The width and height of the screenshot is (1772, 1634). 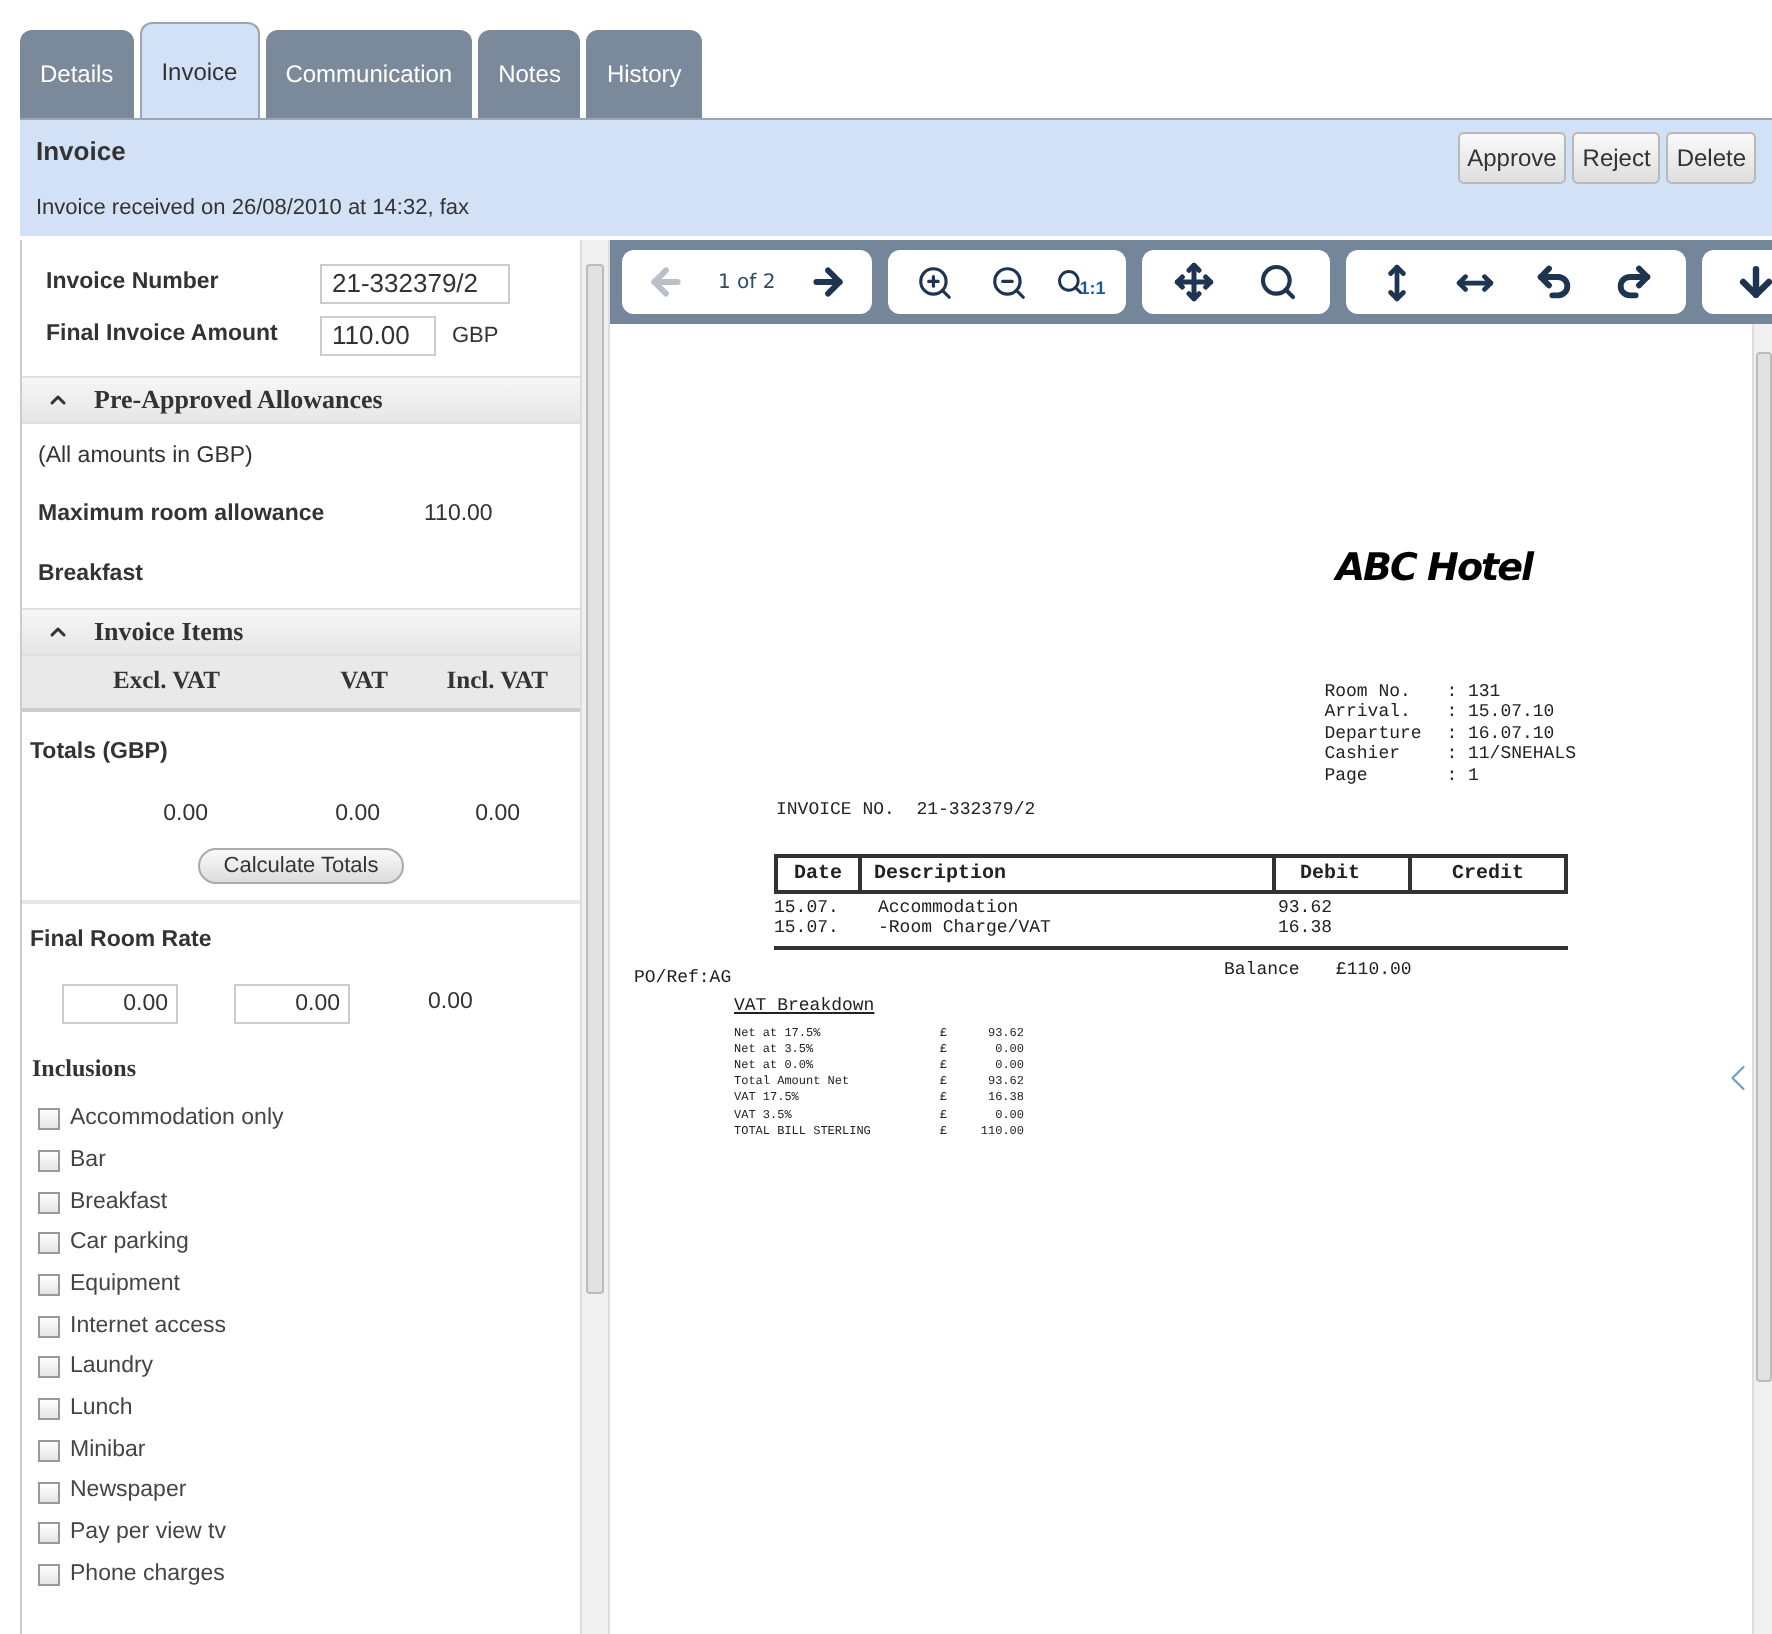 I want to click on checkbox-label: Lunch, so click(x=101, y=1409).